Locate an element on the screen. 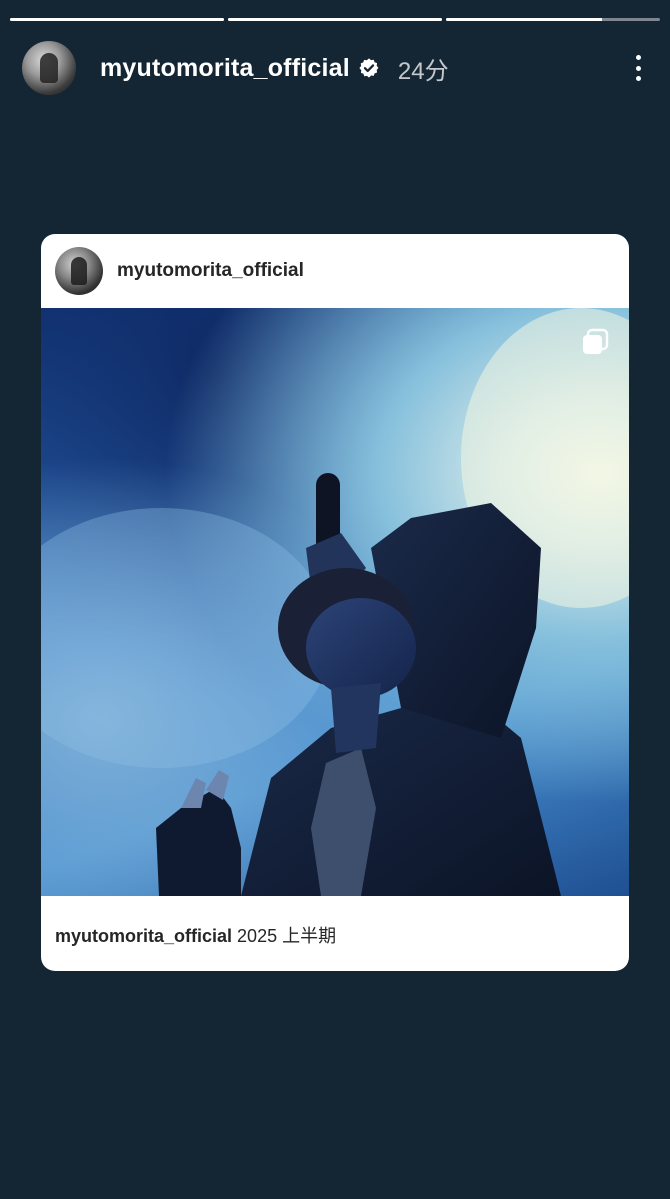 This screenshot has height=1199, width=670. story-header: myutomorita_official 24分 is located at coordinates (335, 68).